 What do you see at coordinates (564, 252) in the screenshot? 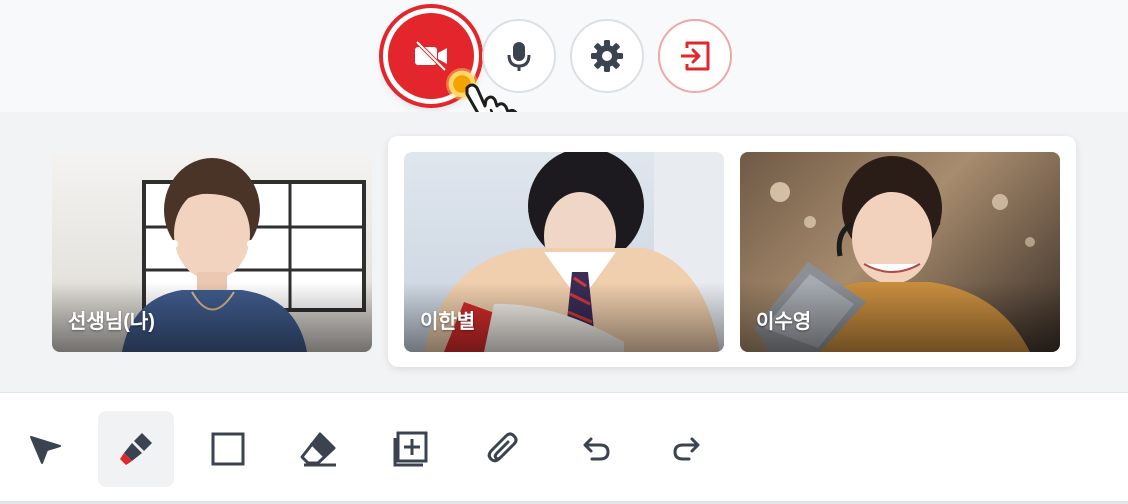
I see `participant-tile-student-1: 이한별` at bounding box center [564, 252].